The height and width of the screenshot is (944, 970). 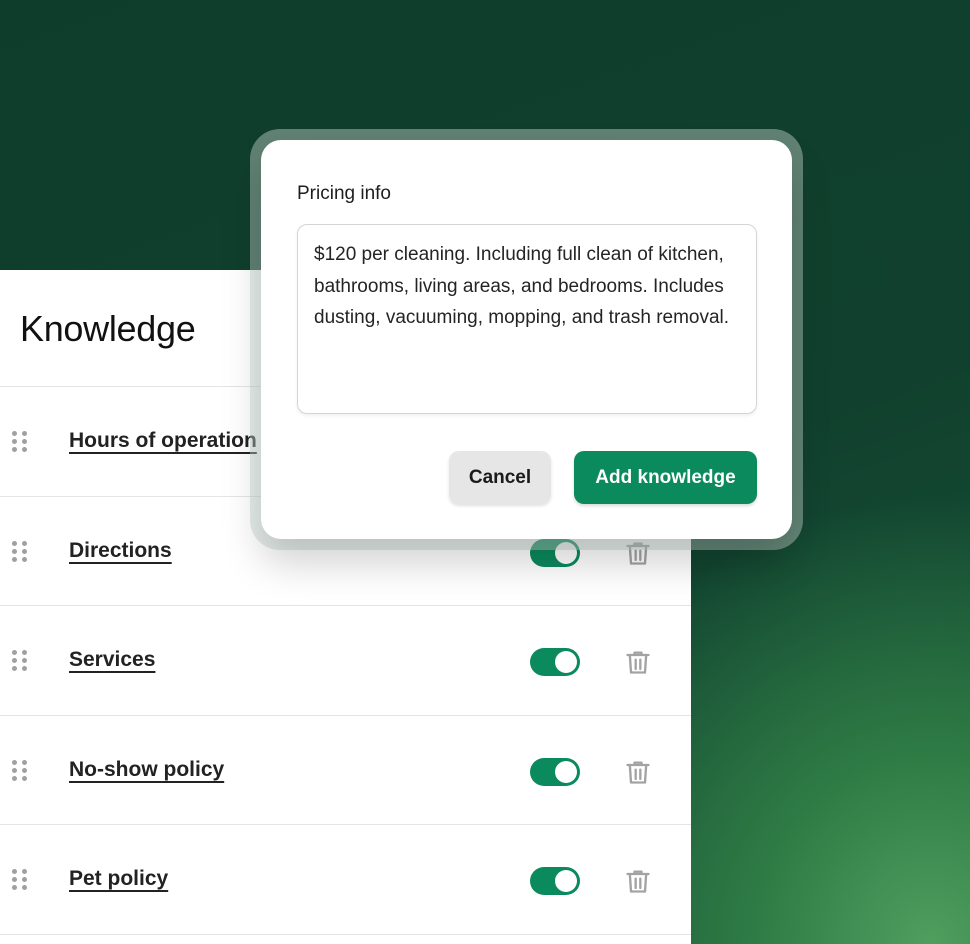 I want to click on list-item: Services, so click(x=345, y=660).